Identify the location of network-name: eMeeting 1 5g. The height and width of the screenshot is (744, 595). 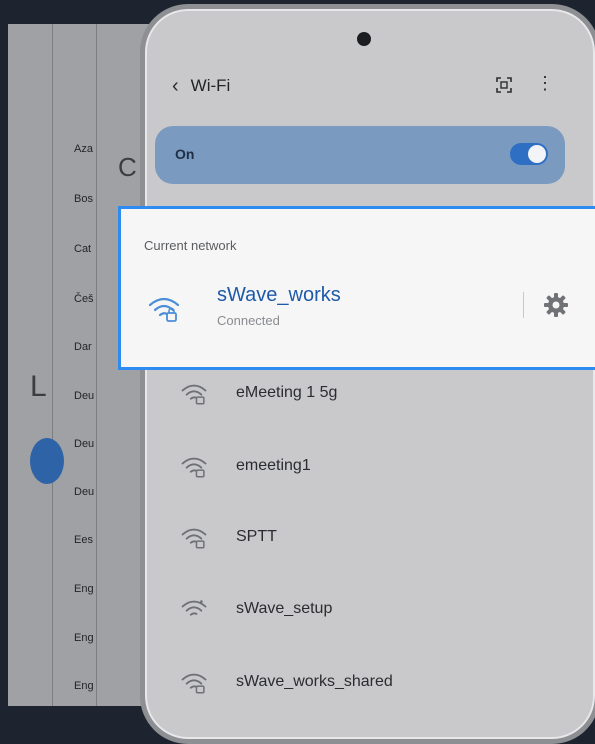
(287, 392).